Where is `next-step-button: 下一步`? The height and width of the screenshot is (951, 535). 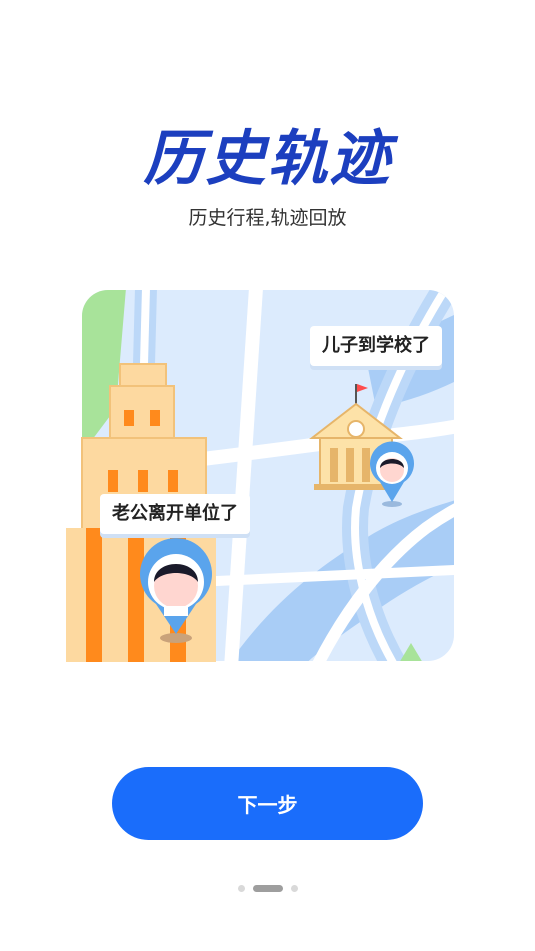
next-step-button: 下一步 is located at coordinates (267, 803).